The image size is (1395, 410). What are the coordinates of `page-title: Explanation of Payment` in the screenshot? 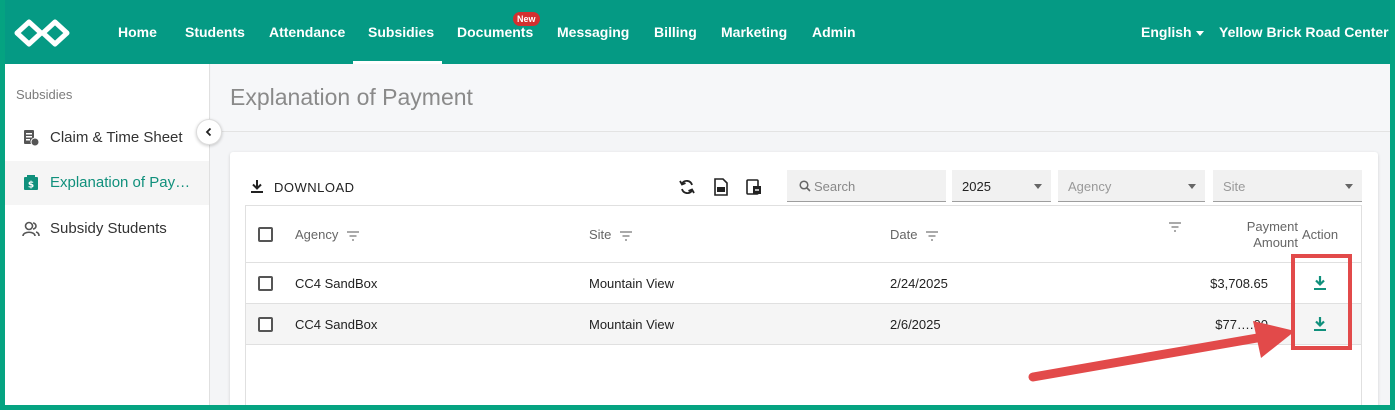 It's located at (351, 97).